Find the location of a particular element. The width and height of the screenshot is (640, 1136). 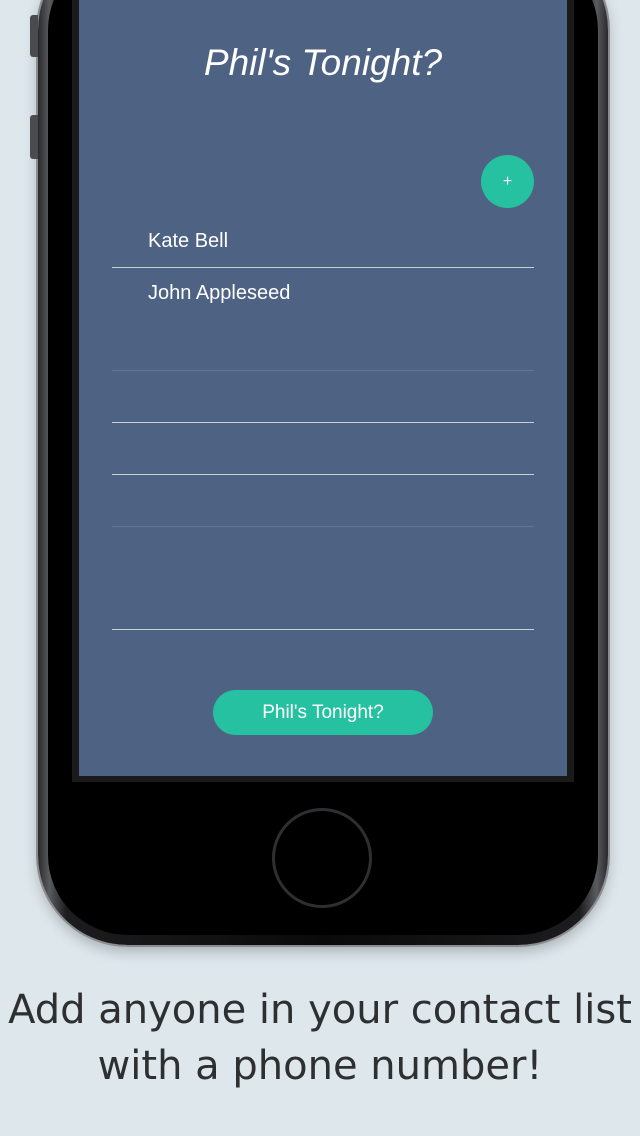

contact-name: John Appleseed is located at coordinates (219, 293).